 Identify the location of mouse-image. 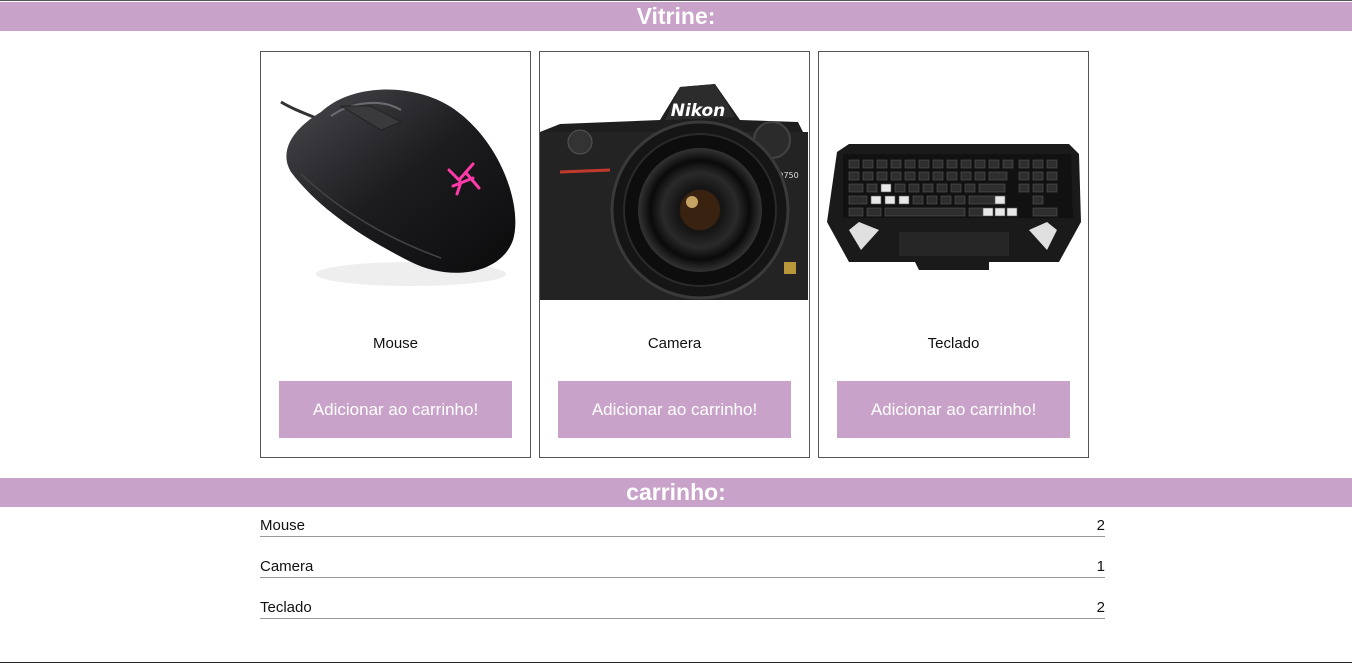
(395, 192).